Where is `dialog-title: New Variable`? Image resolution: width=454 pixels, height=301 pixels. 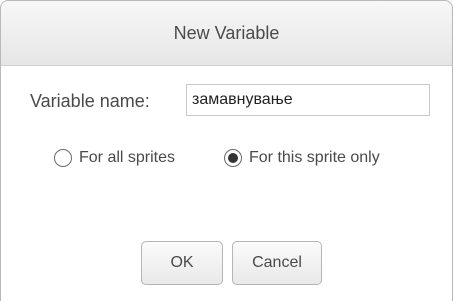
dialog-title: New Variable is located at coordinates (226, 32).